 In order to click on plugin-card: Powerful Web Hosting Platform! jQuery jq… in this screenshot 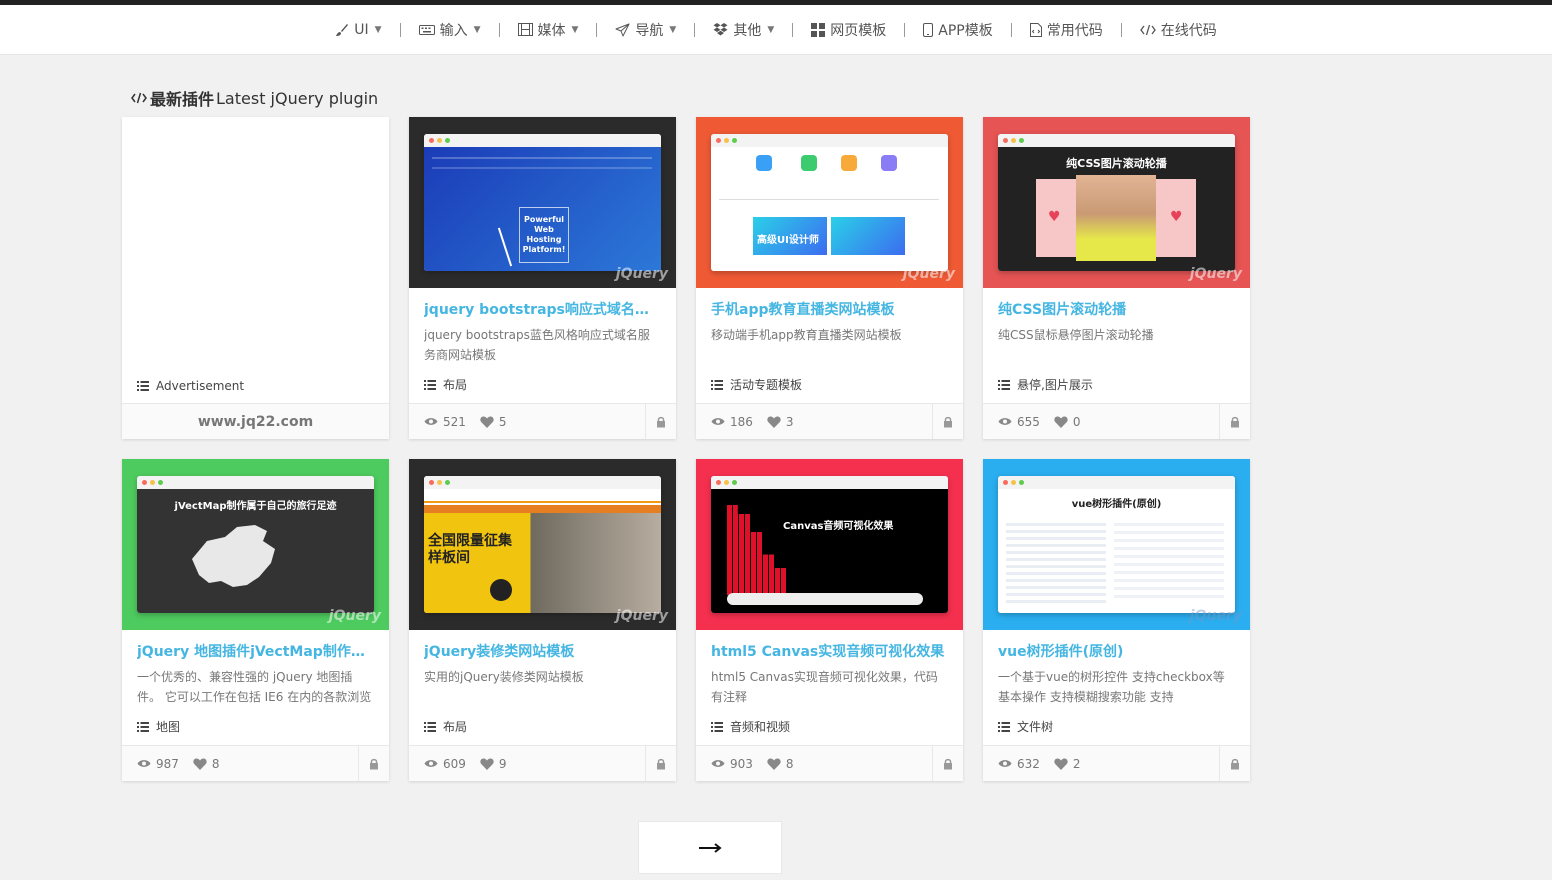, I will do `click(542, 278)`.